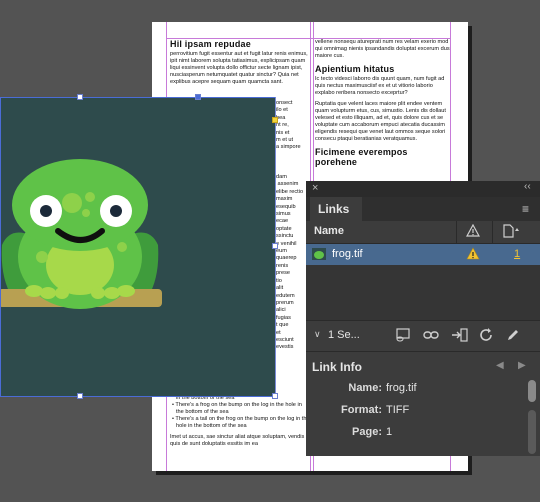  I want to click on tab-links: Links, so click(336, 209).